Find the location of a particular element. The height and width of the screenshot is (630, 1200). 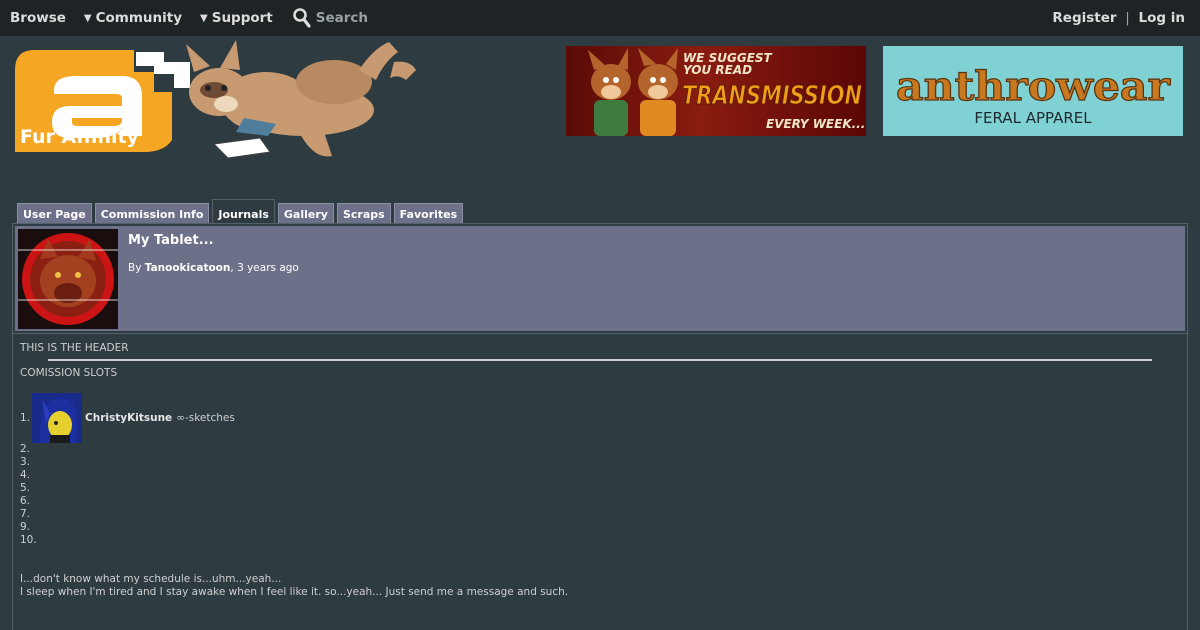

tab-favorites: Favorites is located at coordinates (428, 213).